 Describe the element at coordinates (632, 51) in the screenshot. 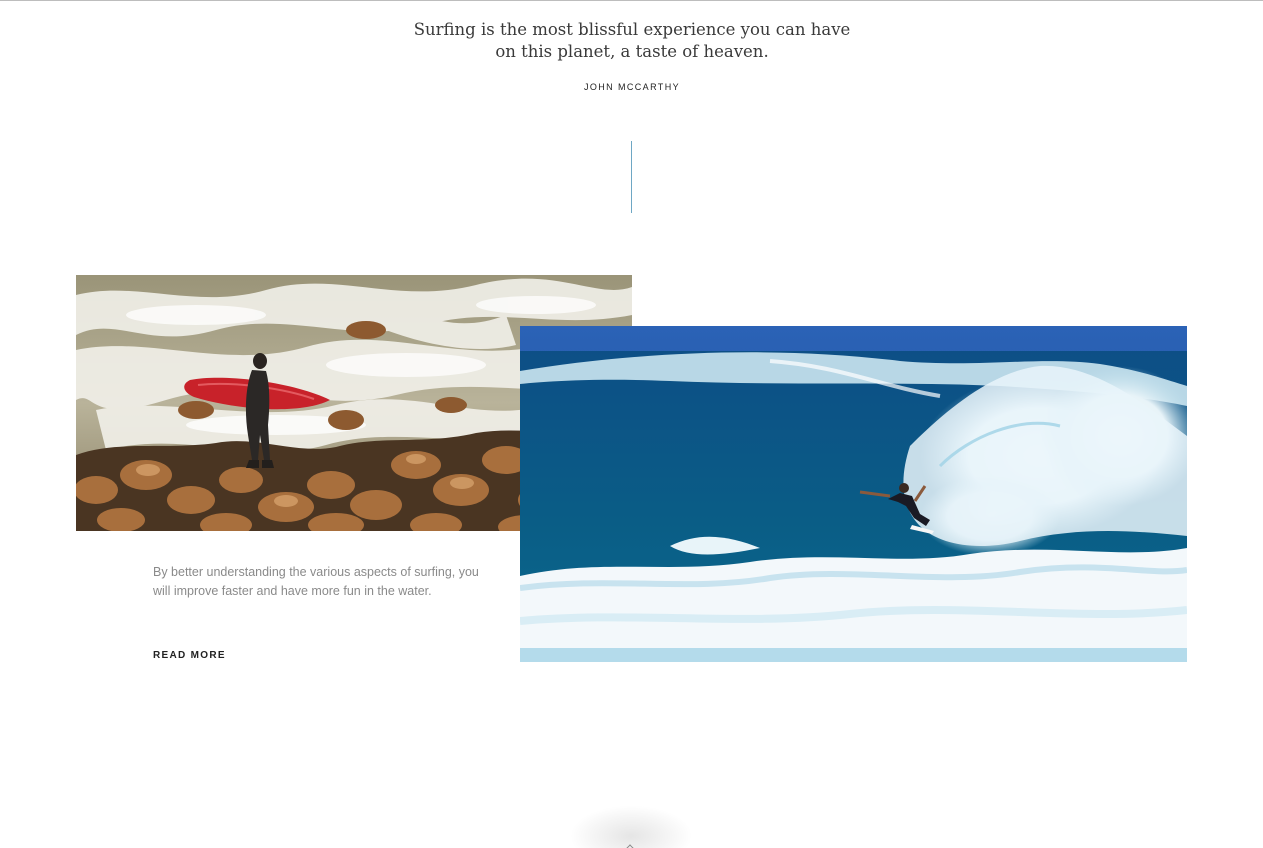

I see `quote-line-2: on this planet, a taste of heaven.` at that location.